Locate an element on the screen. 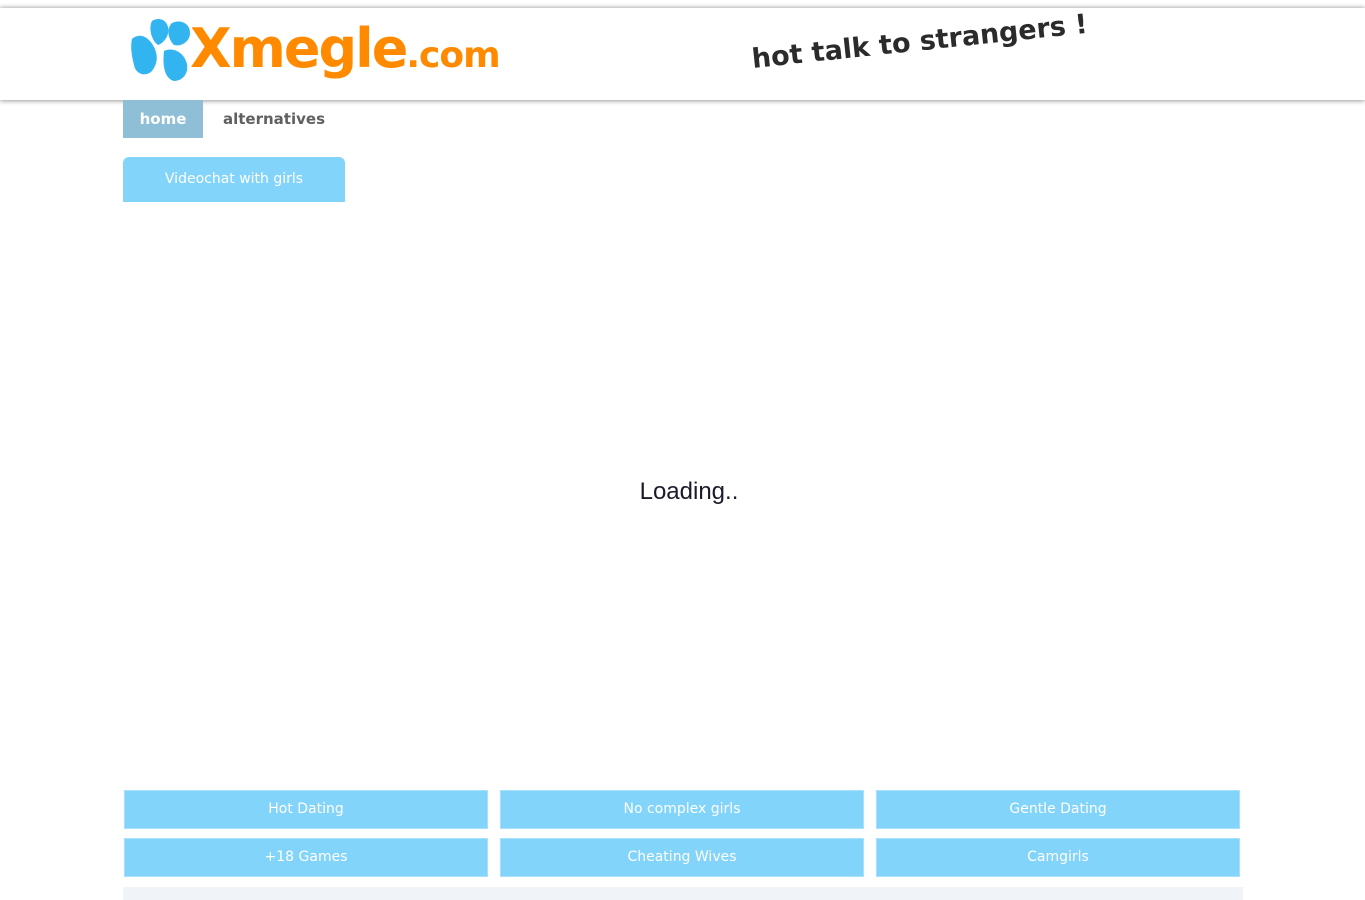 This screenshot has height=900, width=1365. logo-tld: .com is located at coordinates (453, 55).